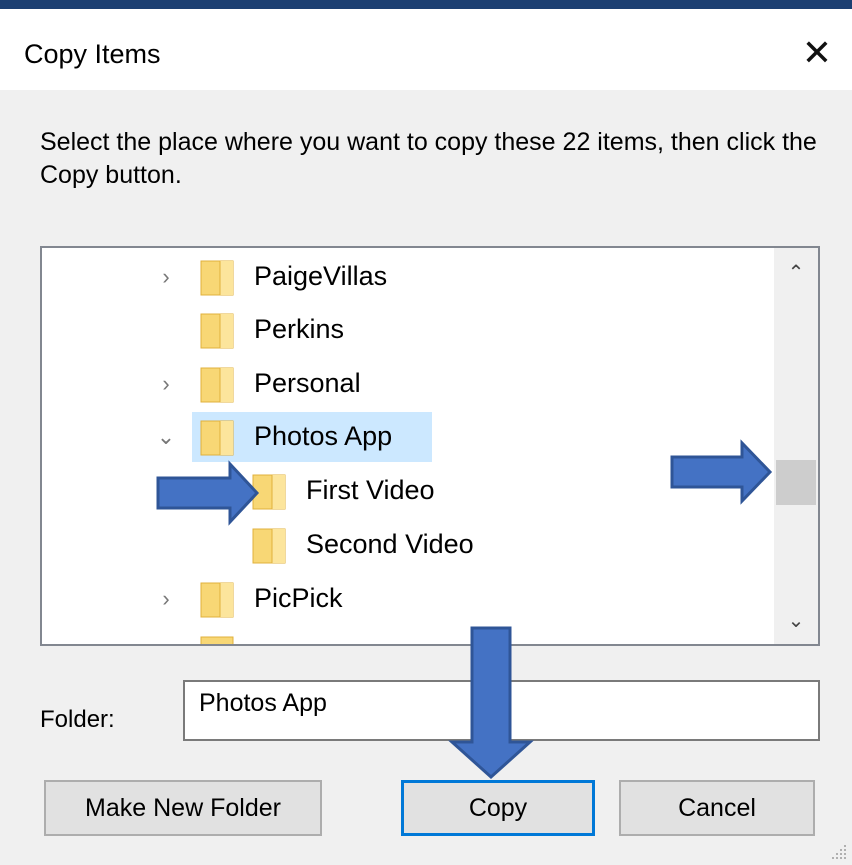 The height and width of the screenshot is (865, 852). I want to click on tree-item-label: Photos App, so click(323, 436).